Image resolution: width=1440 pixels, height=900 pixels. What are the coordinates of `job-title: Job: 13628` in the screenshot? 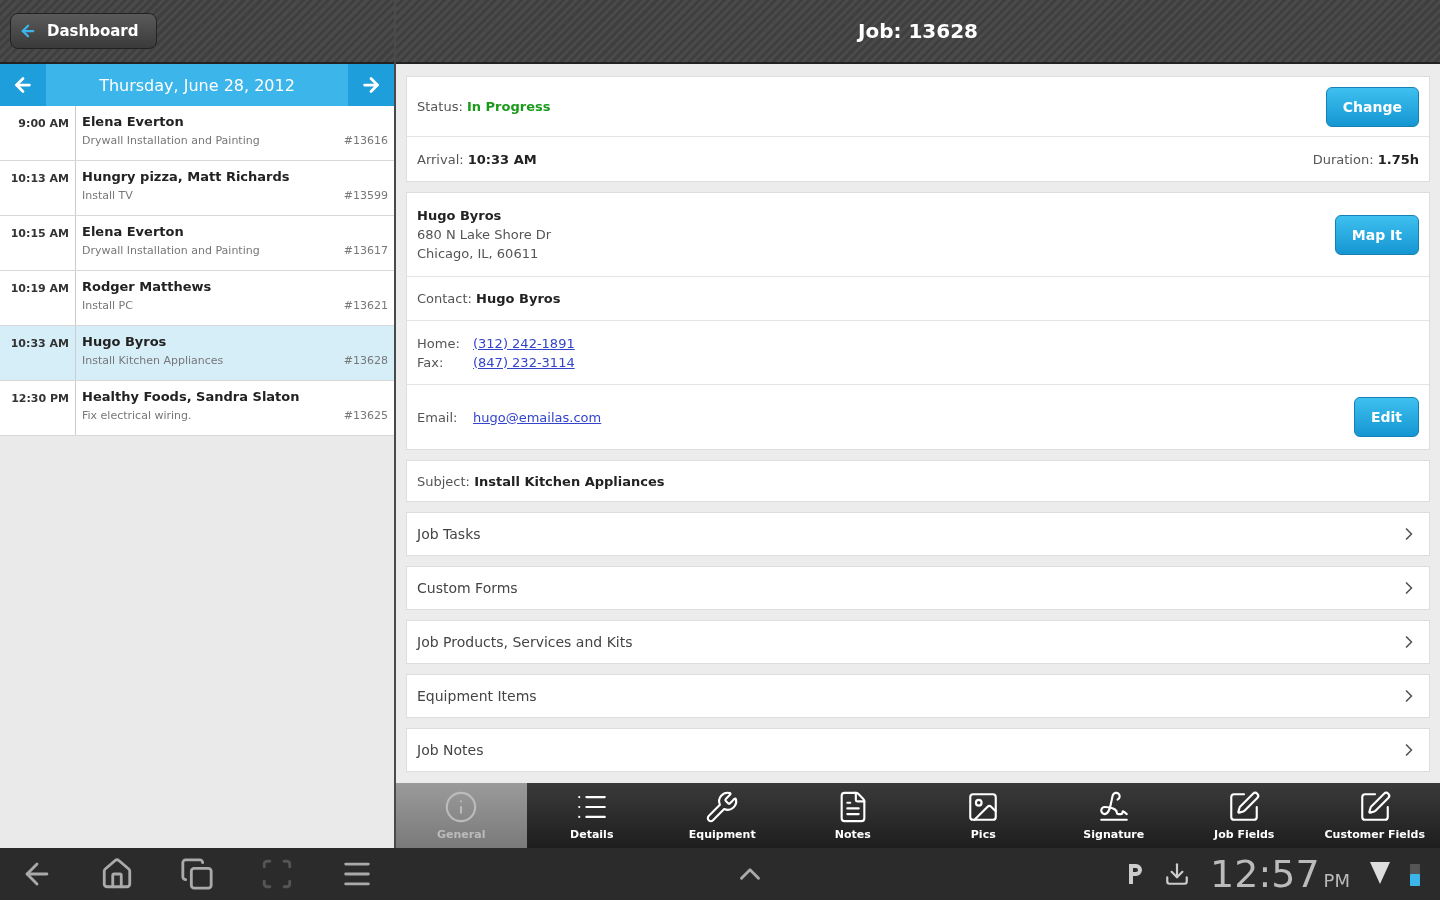 It's located at (917, 31).